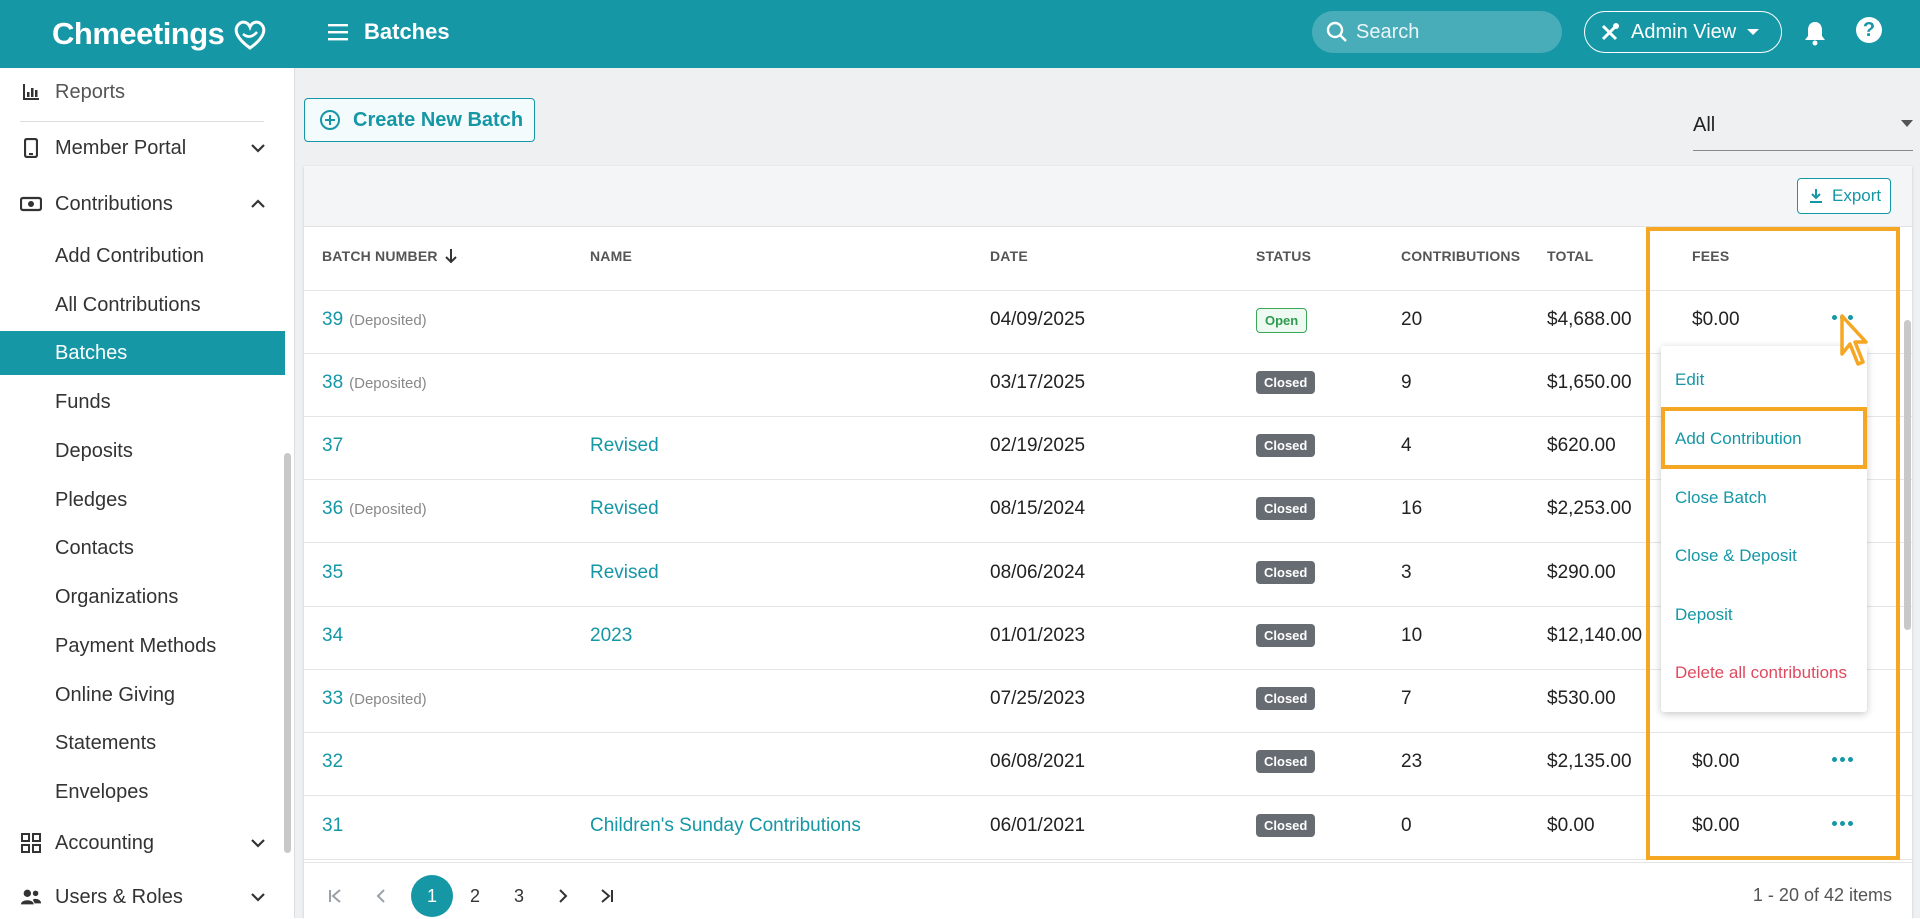 The height and width of the screenshot is (919, 1920). I want to click on batch-number-link: 39, so click(332, 319).